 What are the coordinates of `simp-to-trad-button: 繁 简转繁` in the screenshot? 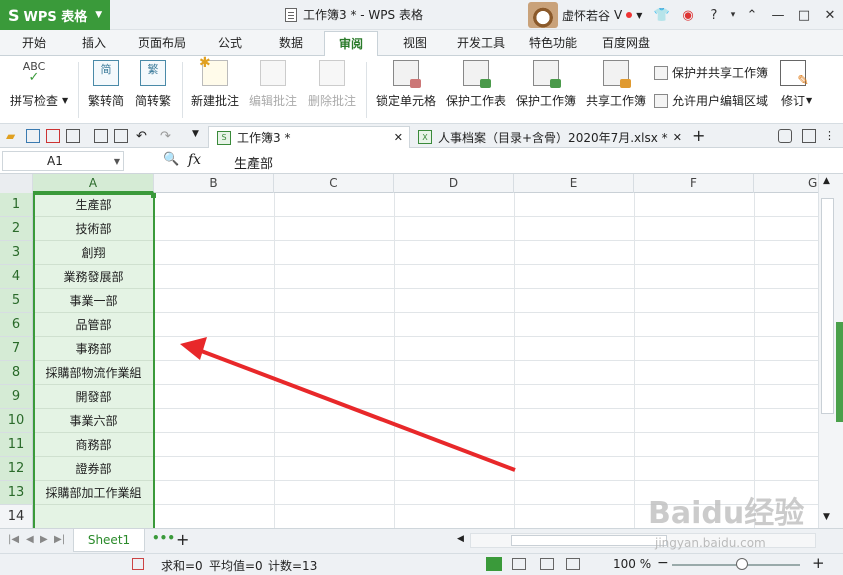 It's located at (153, 84).